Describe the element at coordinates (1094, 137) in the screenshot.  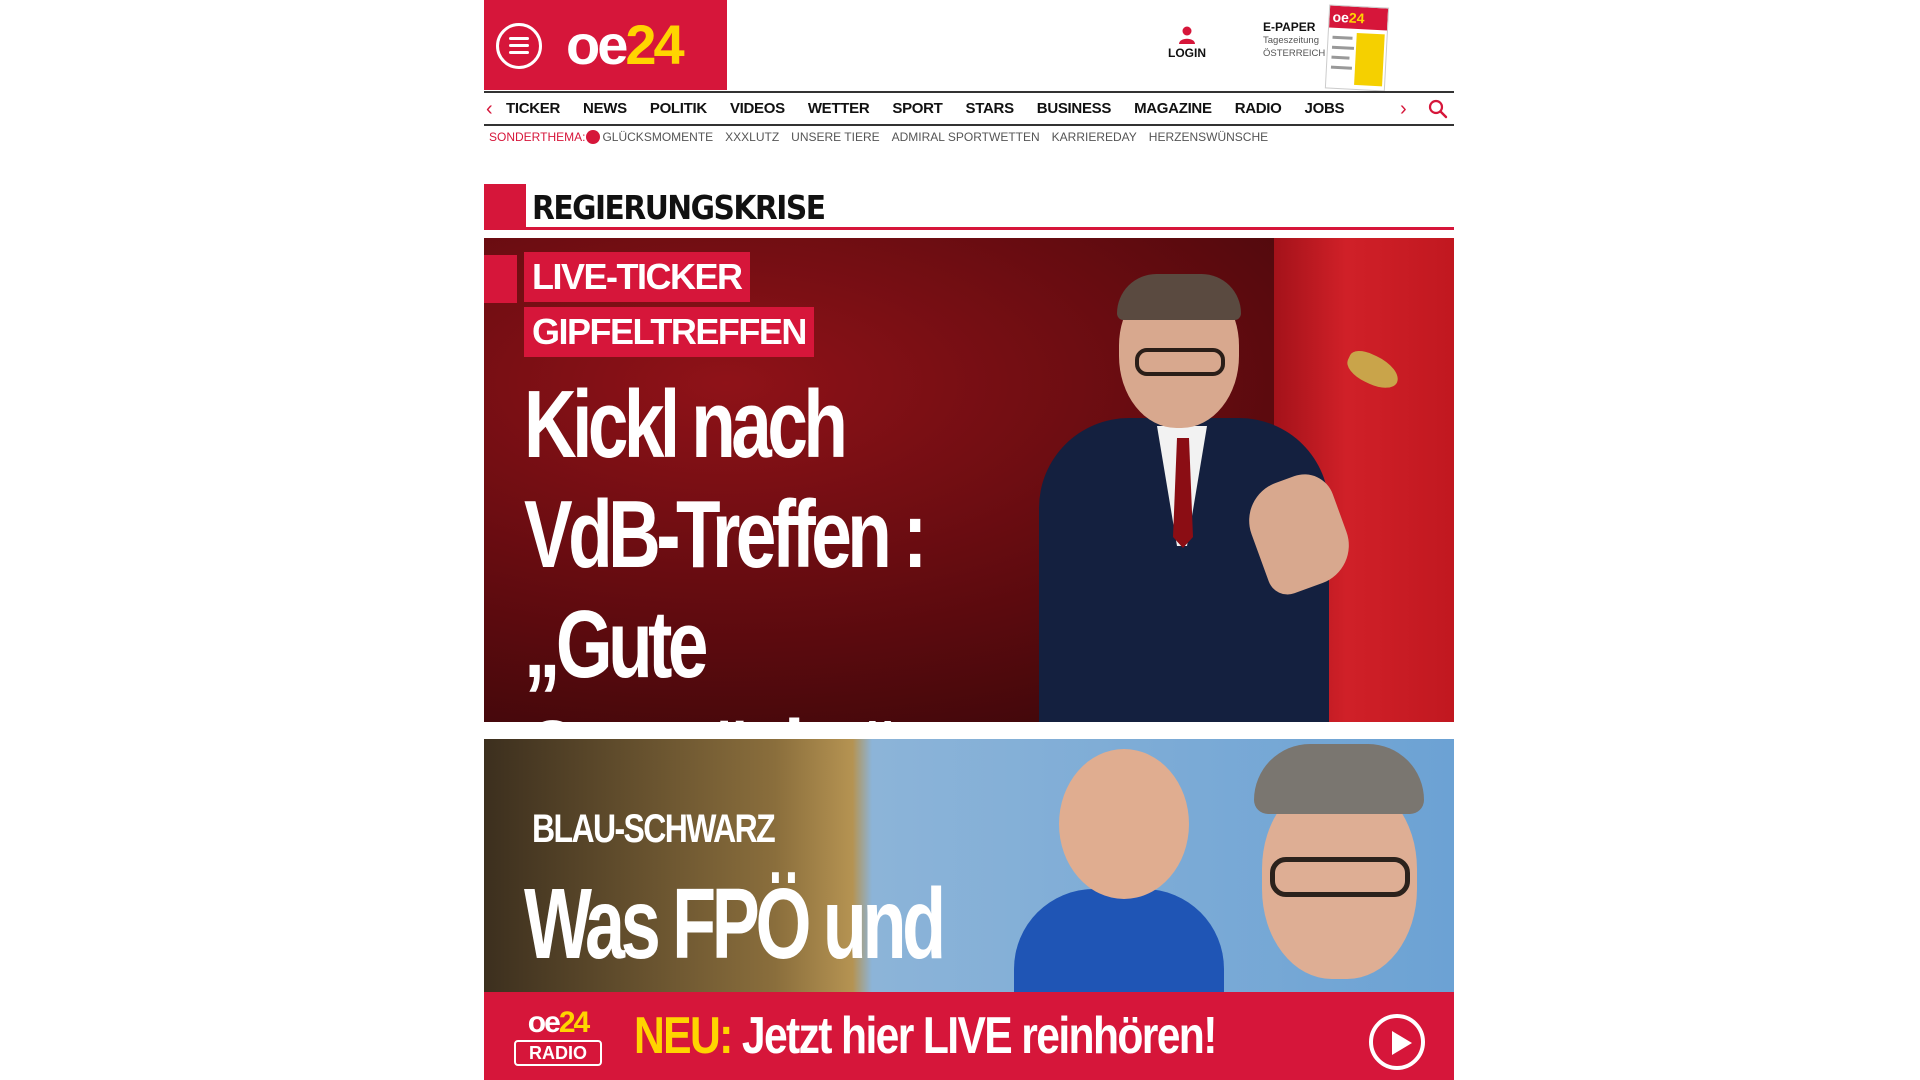
I see `subnav-item-karriereday: KARRIEREDAY` at that location.